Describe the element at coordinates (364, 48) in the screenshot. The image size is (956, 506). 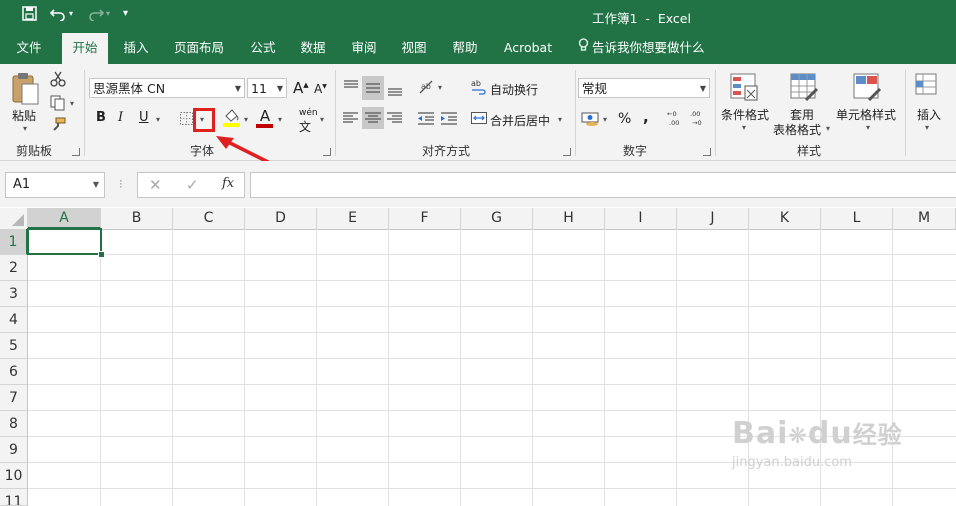
I see `tab-review: 审阅` at that location.